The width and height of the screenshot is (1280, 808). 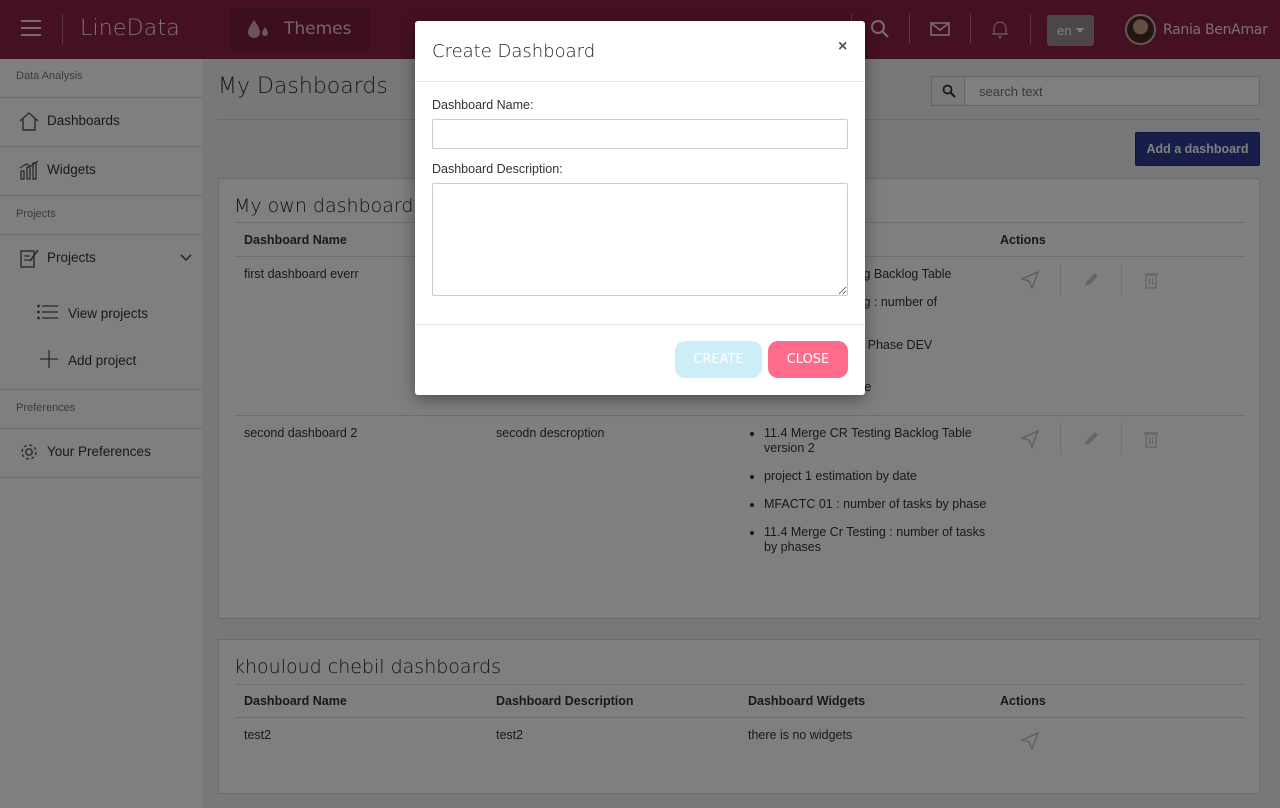 What do you see at coordinates (808, 359) in the screenshot?
I see `close-button: CLOSE` at bounding box center [808, 359].